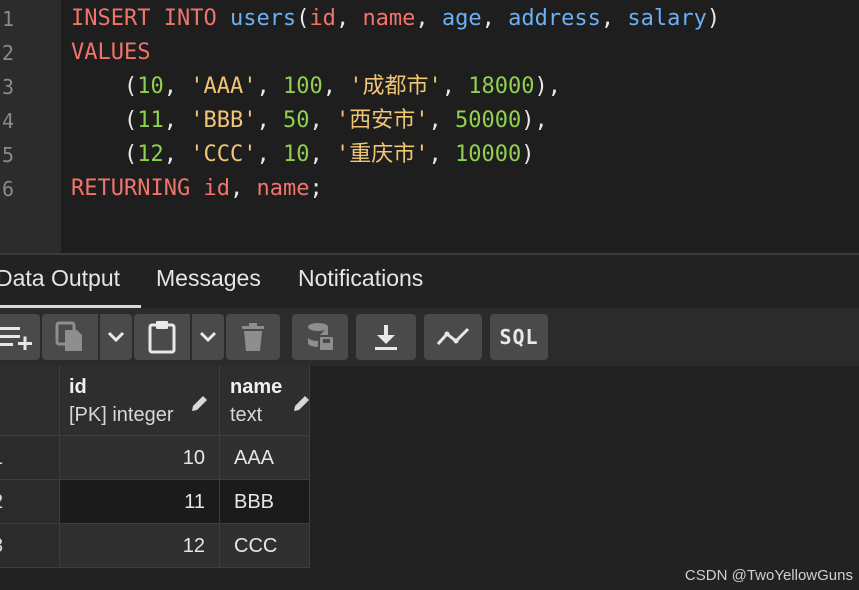 The height and width of the screenshot is (590, 859). I want to click on row-number: 3, so click(30, 546).